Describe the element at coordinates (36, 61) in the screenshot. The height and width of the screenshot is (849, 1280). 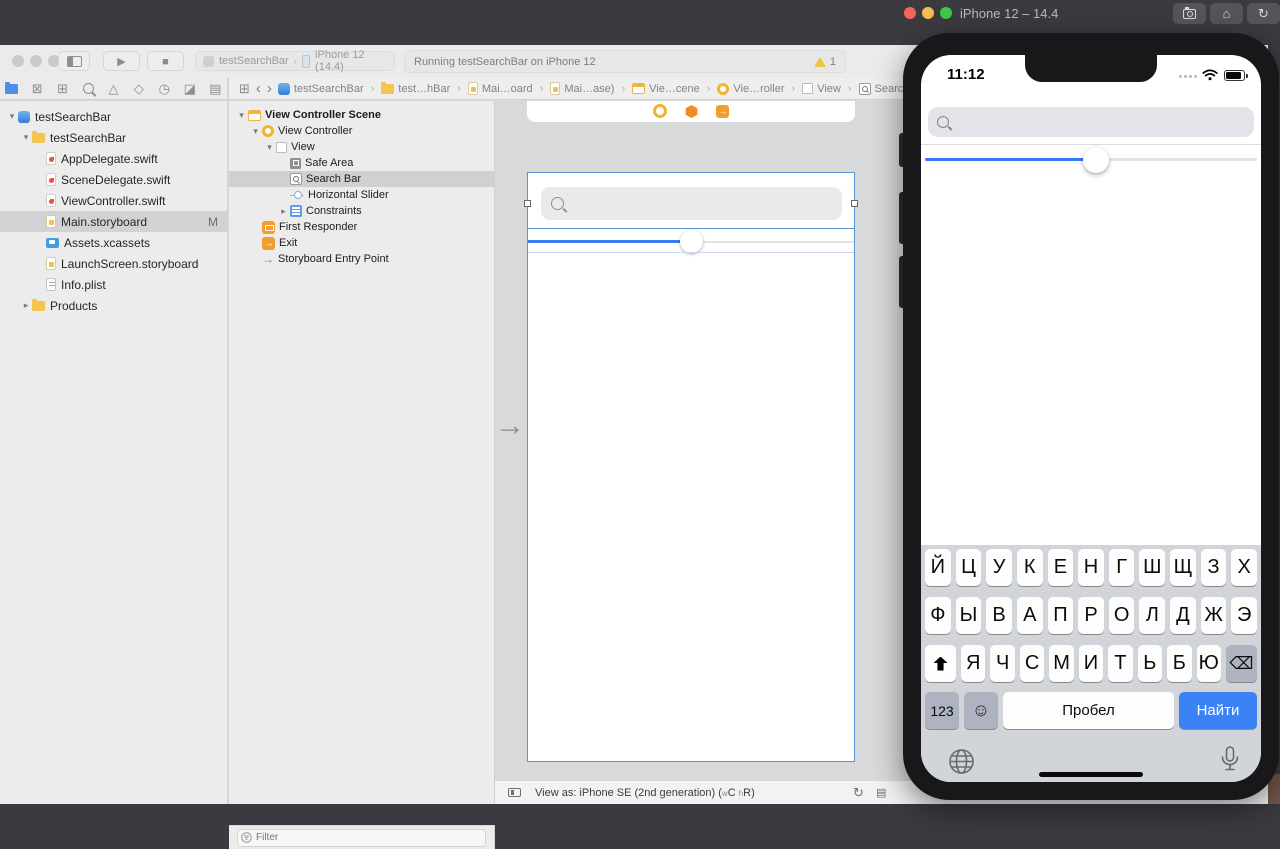
I see `window-minimize-button` at that location.